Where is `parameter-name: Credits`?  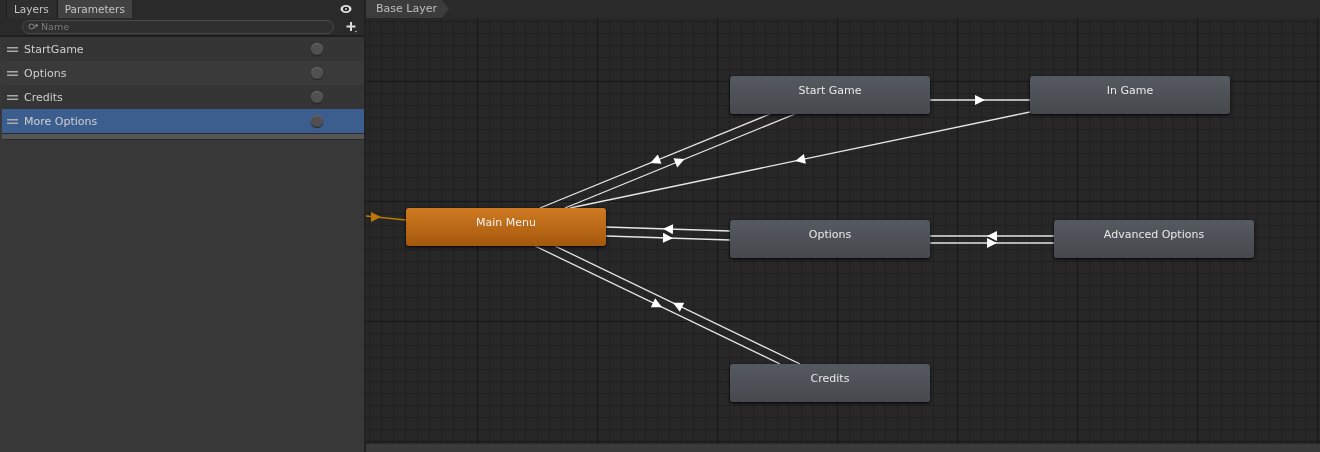 parameter-name: Credits is located at coordinates (44, 97).